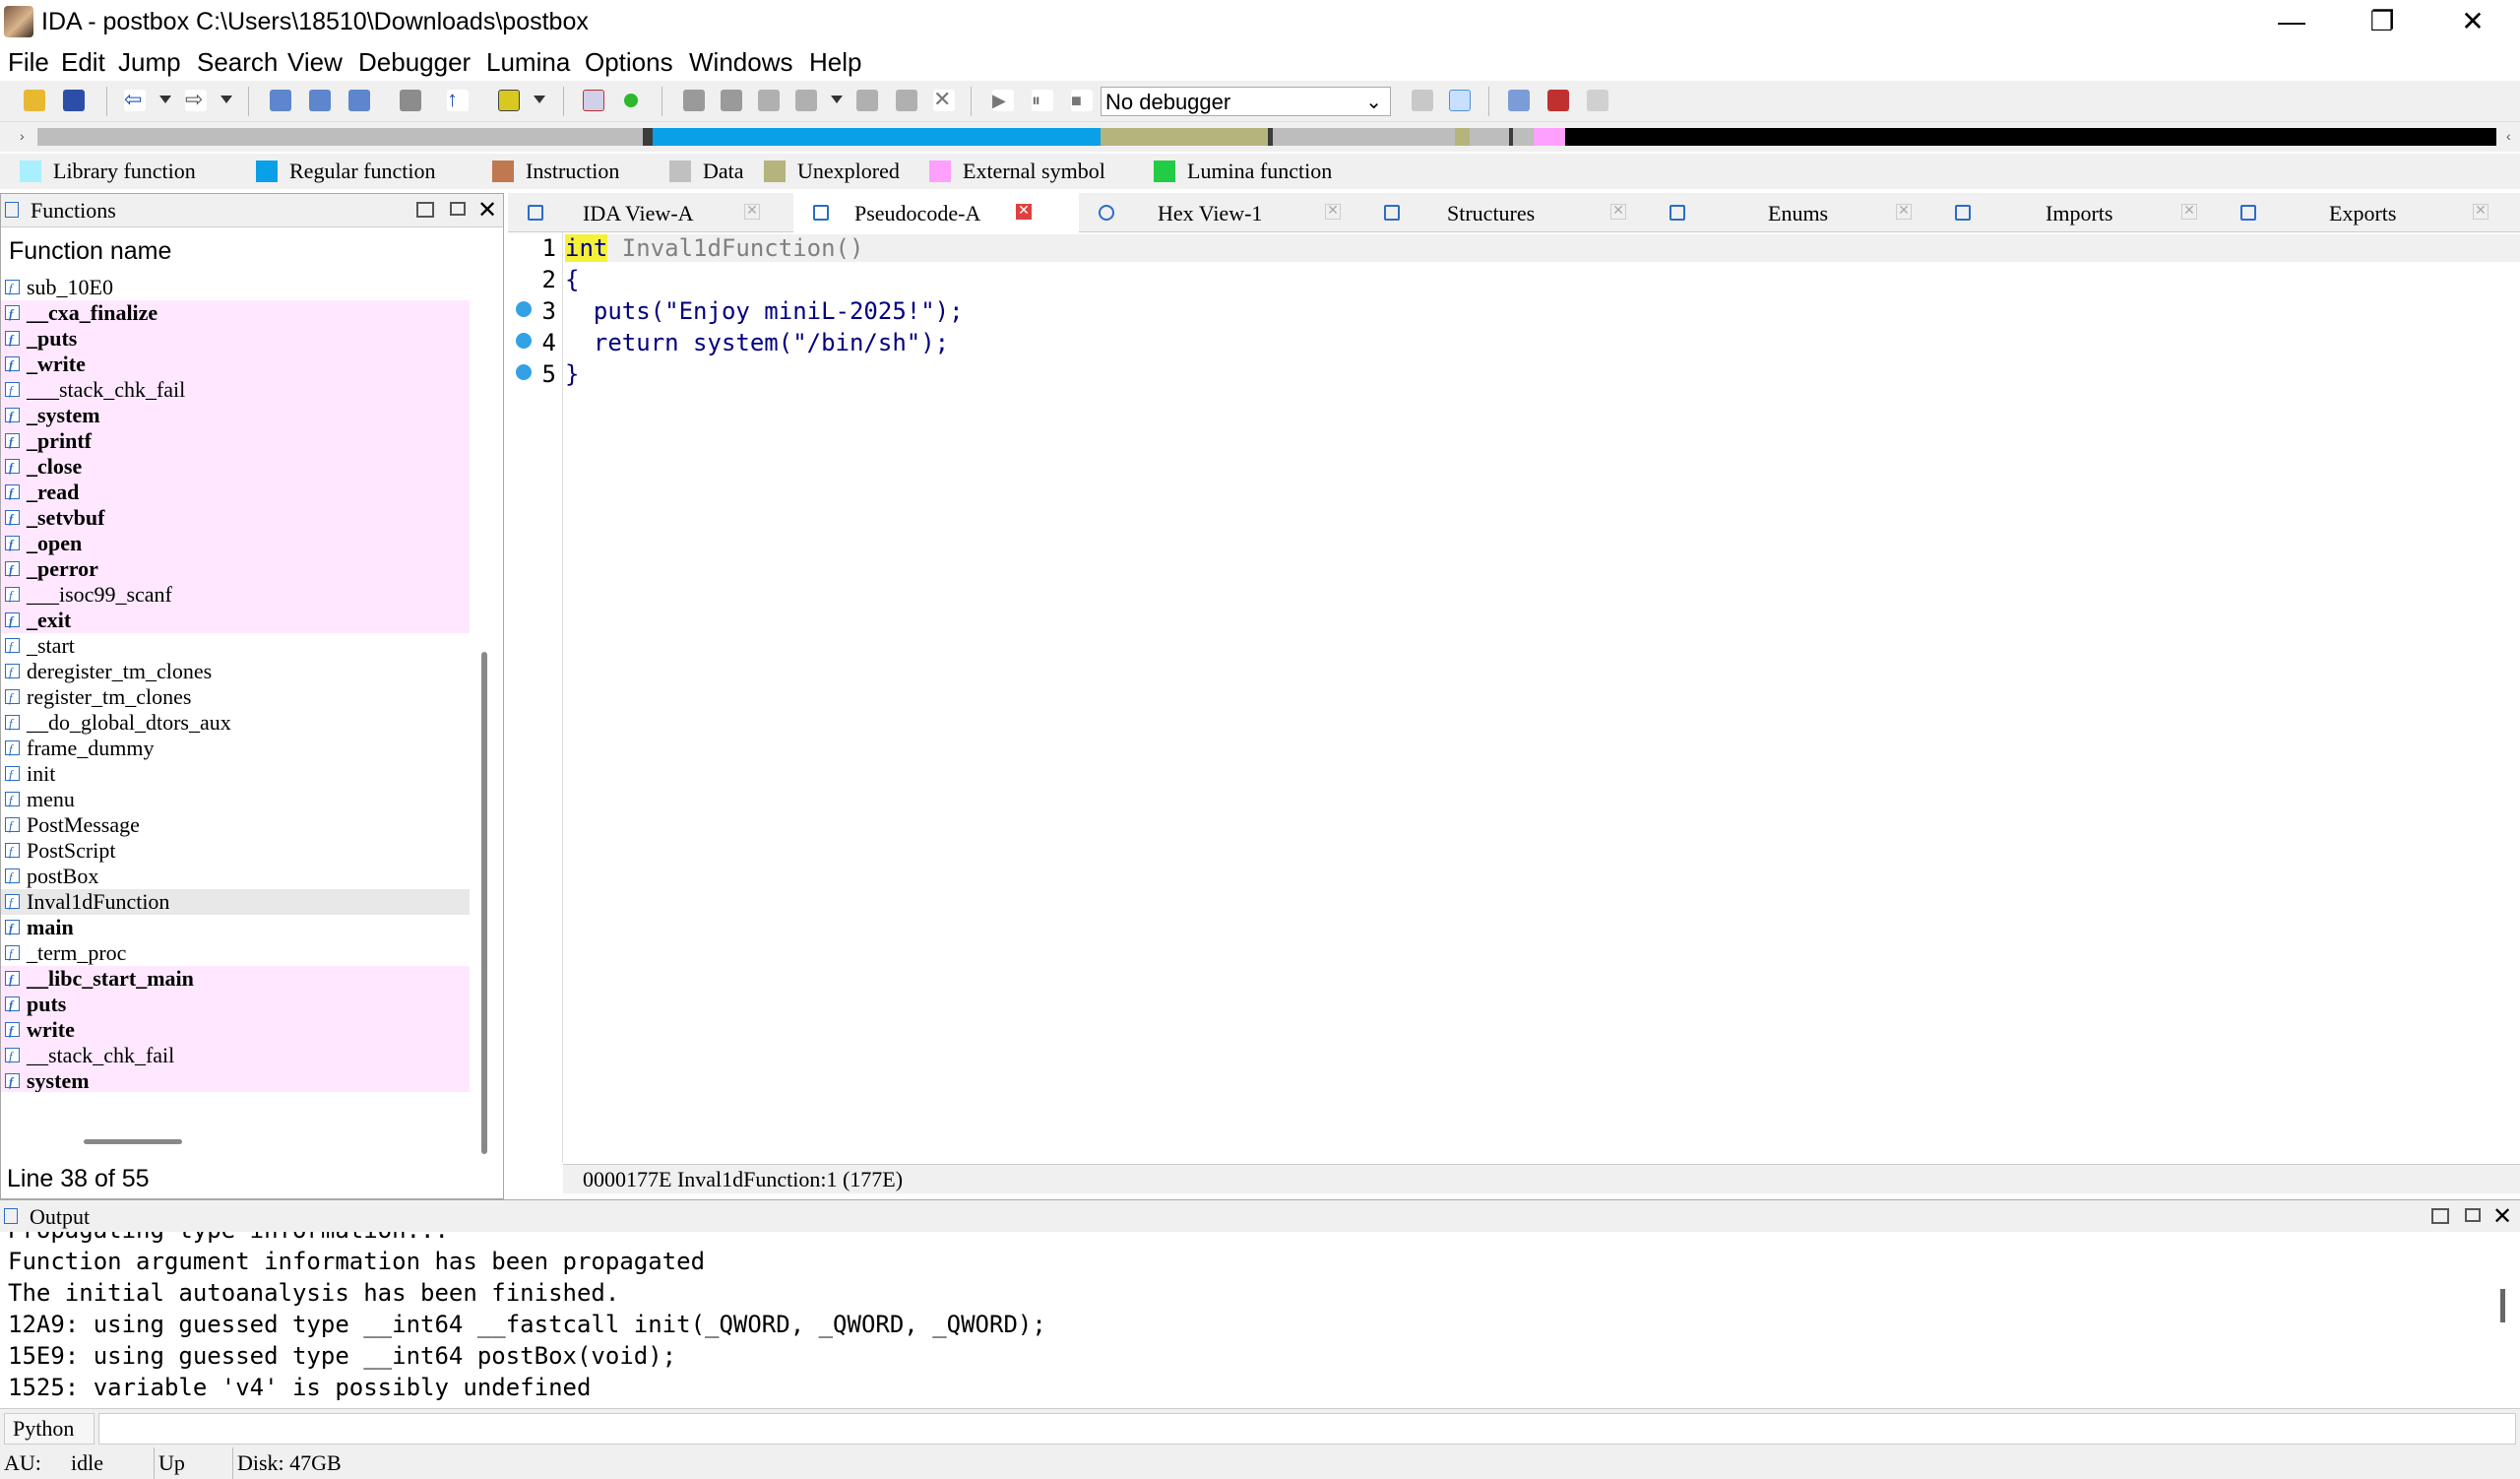 The width and height of the screenshot is (2520, 1479). What do you see at coordinates (806, 101) in the screenshot?
I see `struct-offset-icon` at bounding box center [806, 101].